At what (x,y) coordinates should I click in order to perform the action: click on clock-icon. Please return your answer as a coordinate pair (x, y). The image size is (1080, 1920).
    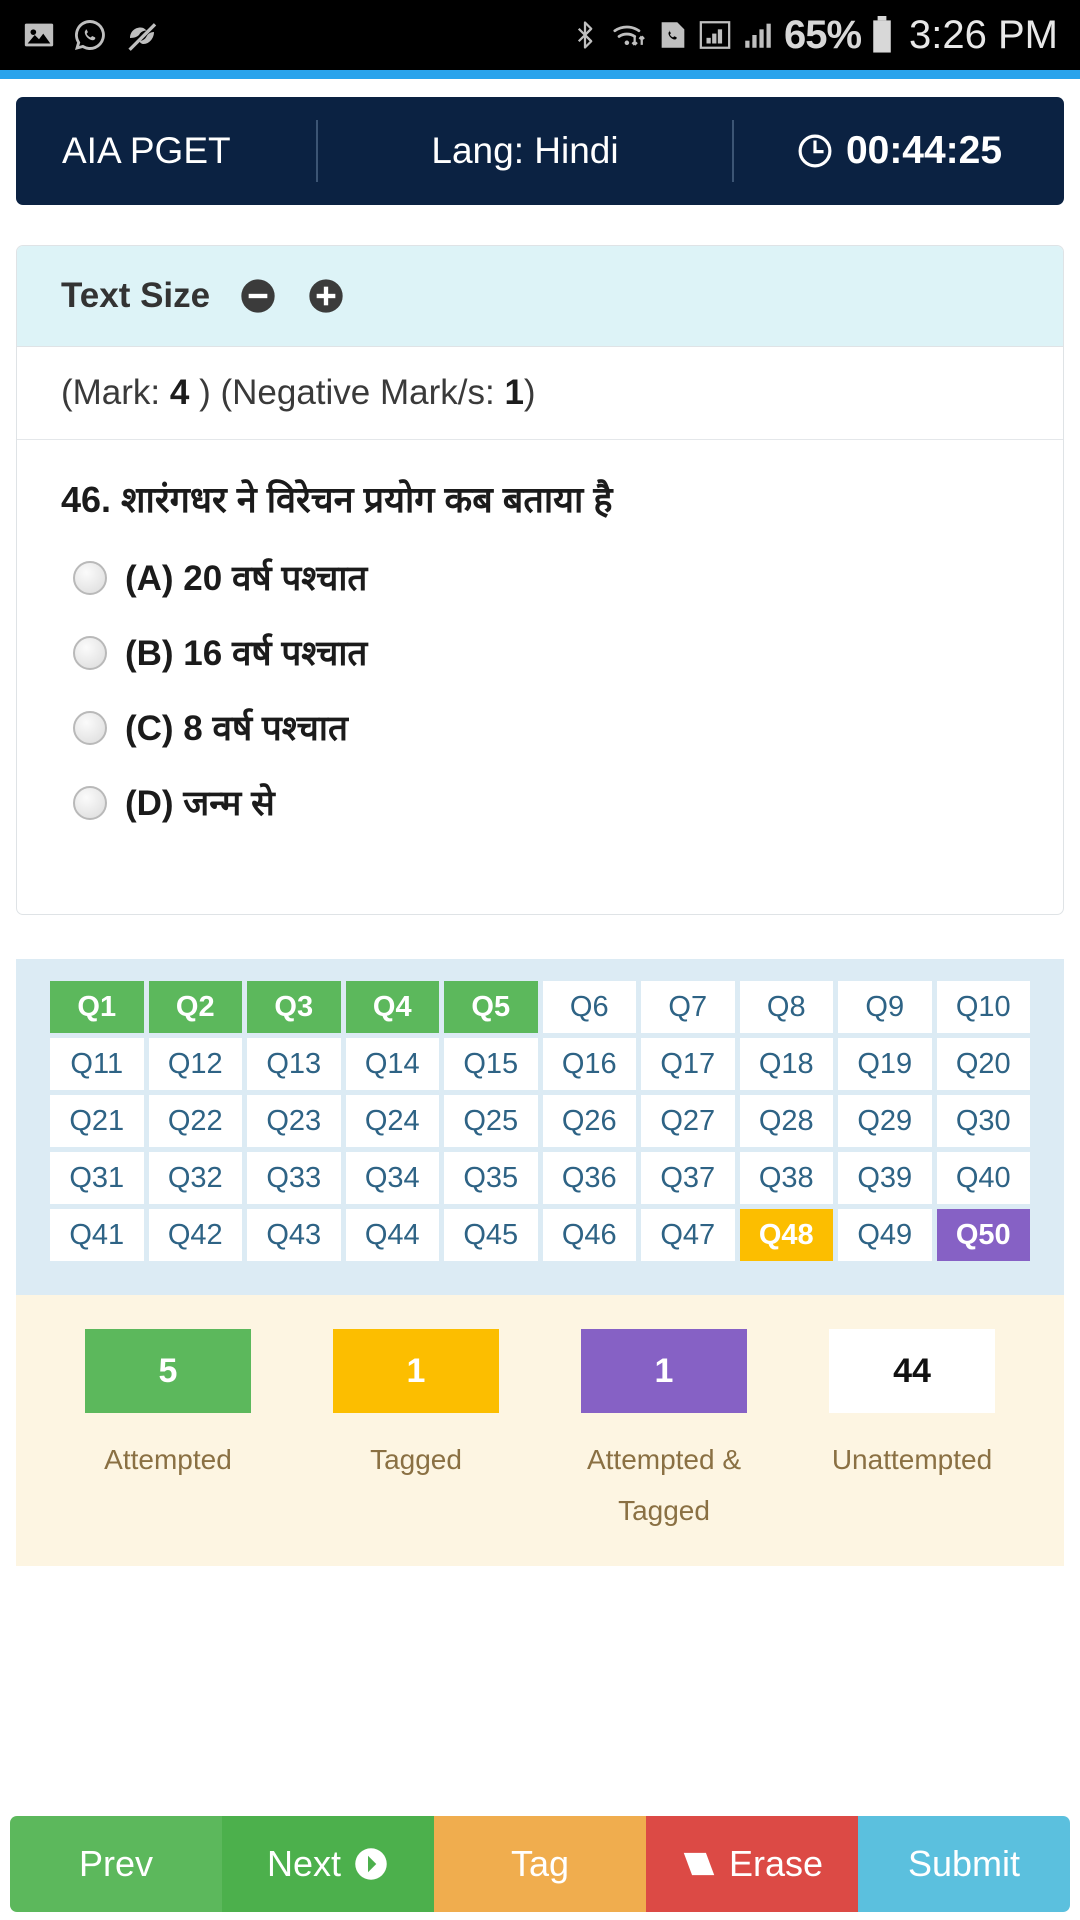
    Looking at the image, I should click on (815, 151).